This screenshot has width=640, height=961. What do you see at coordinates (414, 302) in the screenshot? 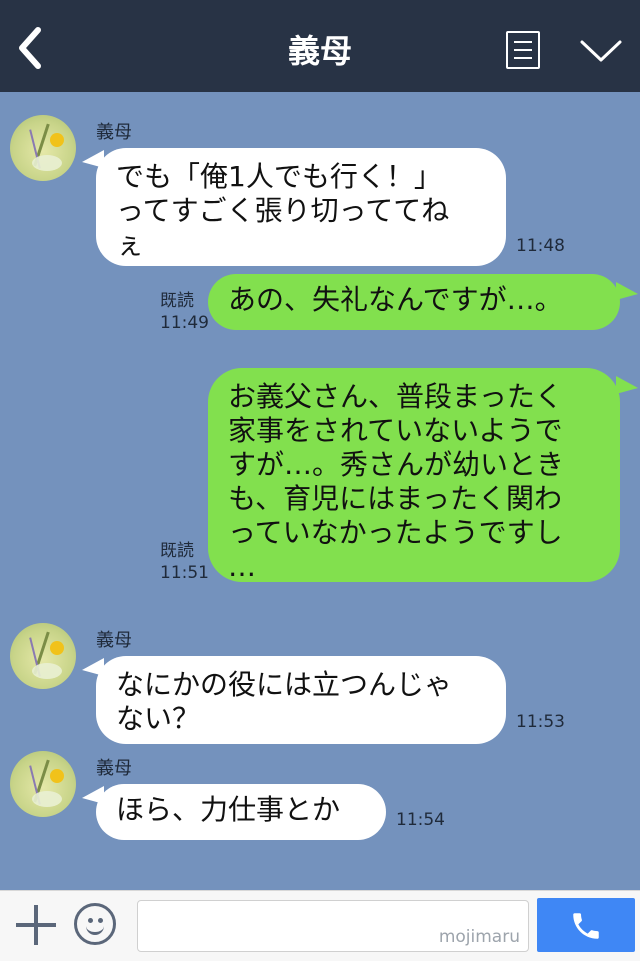
I see `outgoing-message: あの、失礼なんですが…。` at bounding box center [414, 302].